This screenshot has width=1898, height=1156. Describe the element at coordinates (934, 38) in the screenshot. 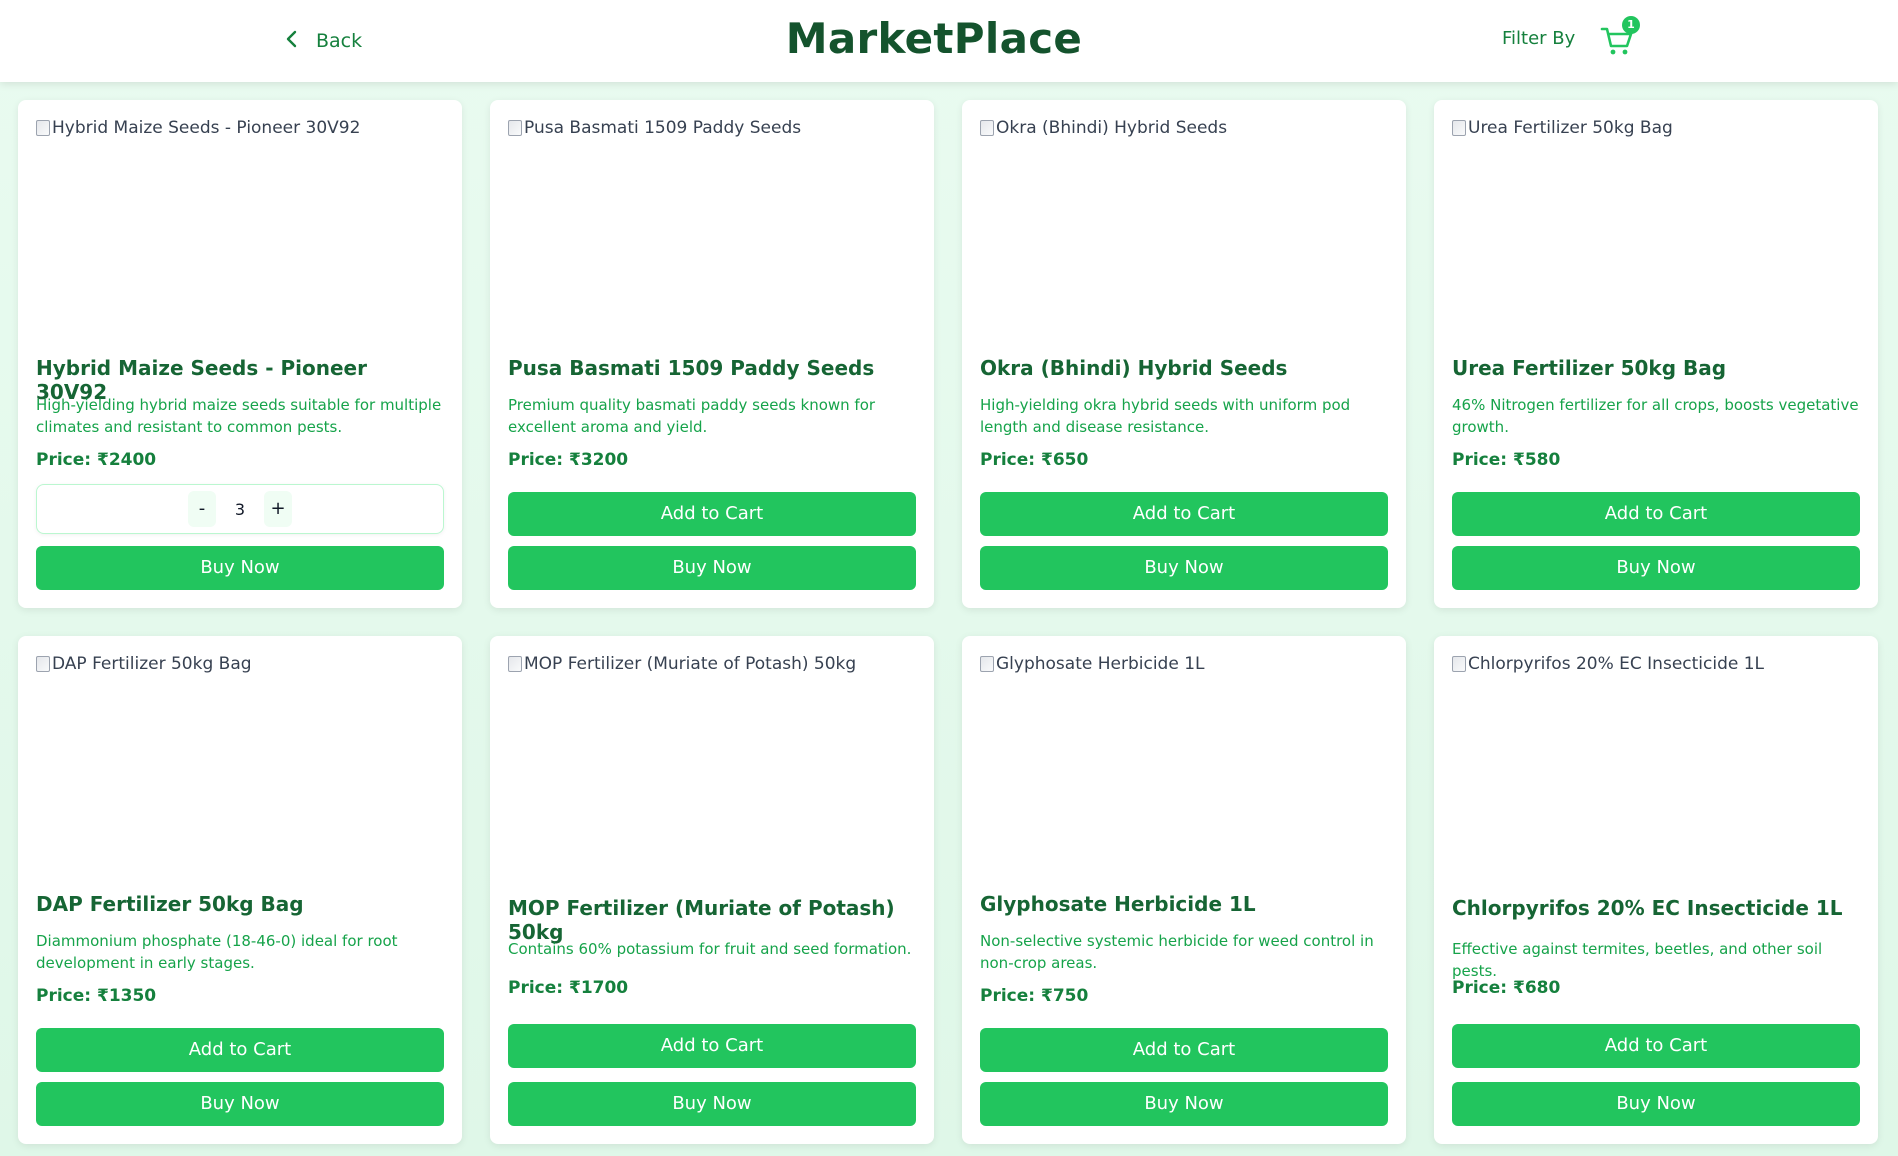

I see `page-title: MarketPlace` at that location.